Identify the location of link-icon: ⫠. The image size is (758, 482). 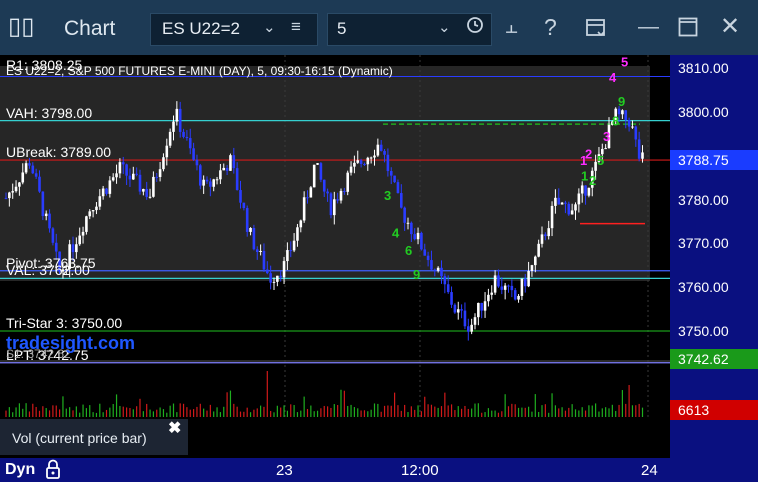
(511, 27).